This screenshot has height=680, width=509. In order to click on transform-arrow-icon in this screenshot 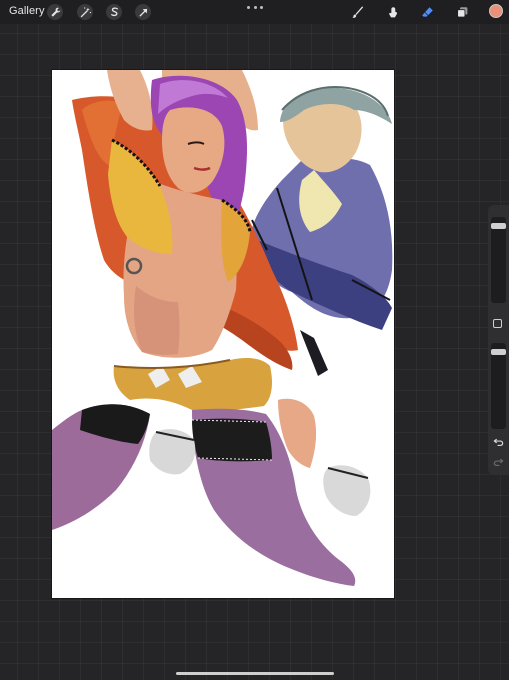, I will do `click(143, 12)`.